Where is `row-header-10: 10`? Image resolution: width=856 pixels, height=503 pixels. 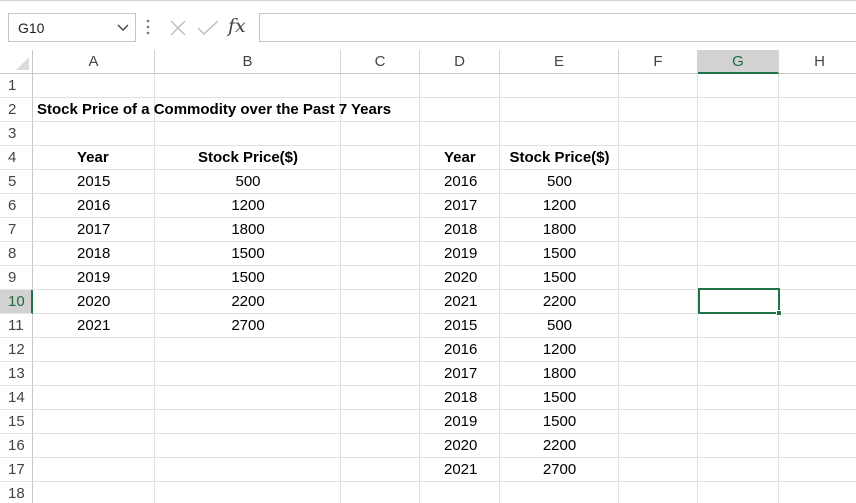
row-header-10: 10 is located at coordinates (16, 302).